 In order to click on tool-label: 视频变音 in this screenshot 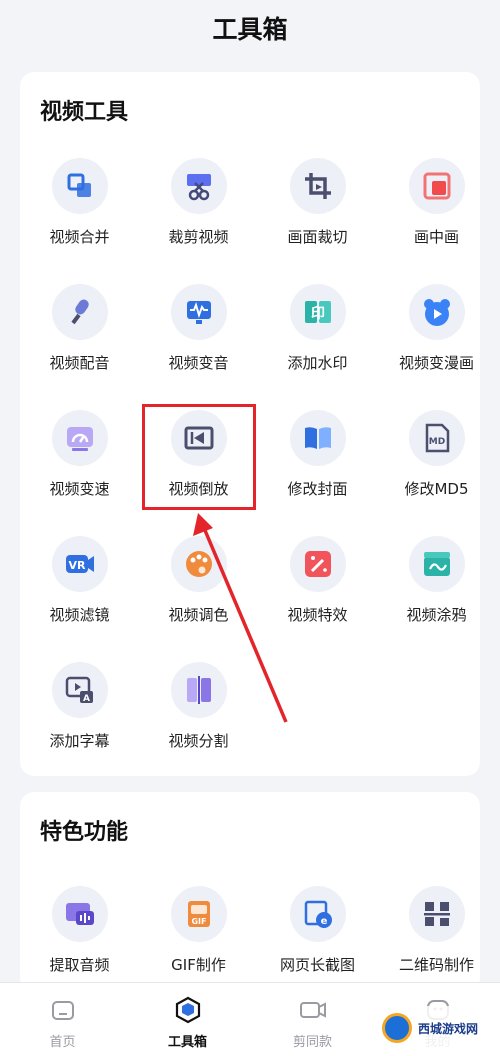, I will do `click(198, 363)`.